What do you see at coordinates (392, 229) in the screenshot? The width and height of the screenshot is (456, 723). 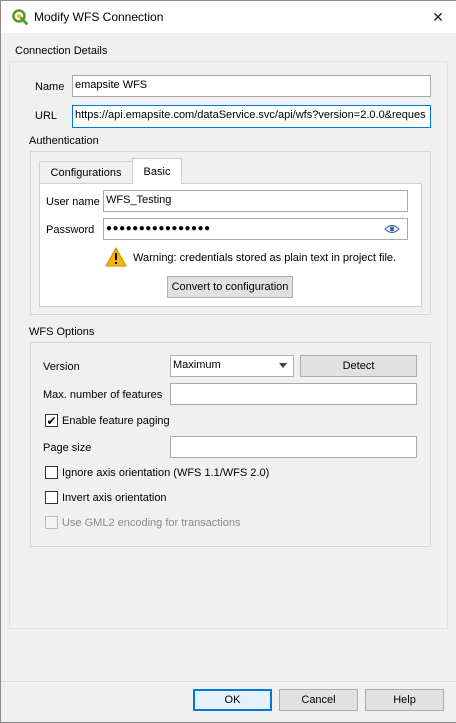 I see `show-password-icon` at bounding box center [392, 229].